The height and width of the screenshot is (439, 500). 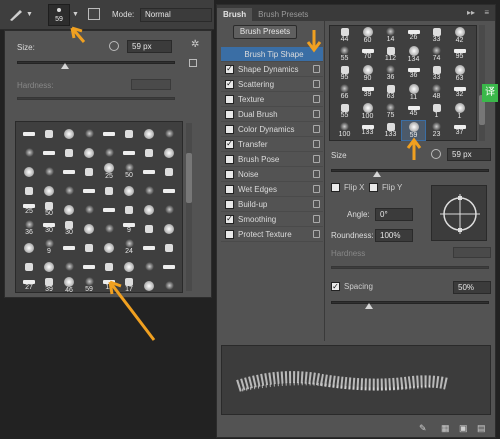 I want to click on brush-tip-cell: 11, so click(x=413, y=92).